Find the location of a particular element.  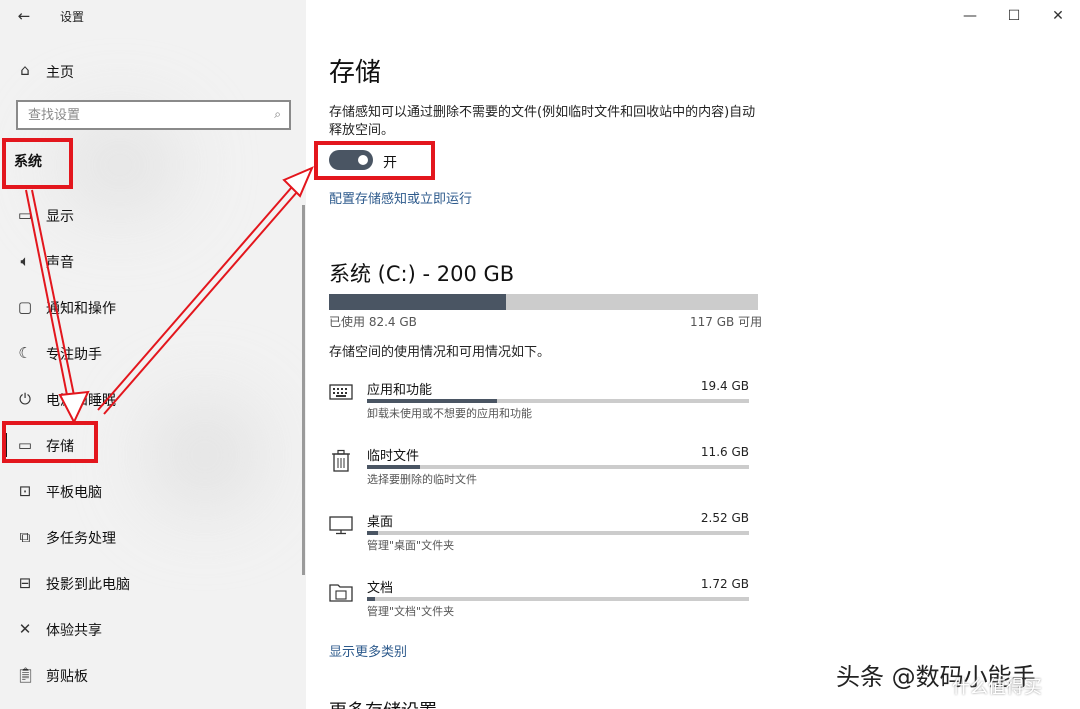

sidebar-item-label: 投影到此电脑 is located at coordinates (88, 585).